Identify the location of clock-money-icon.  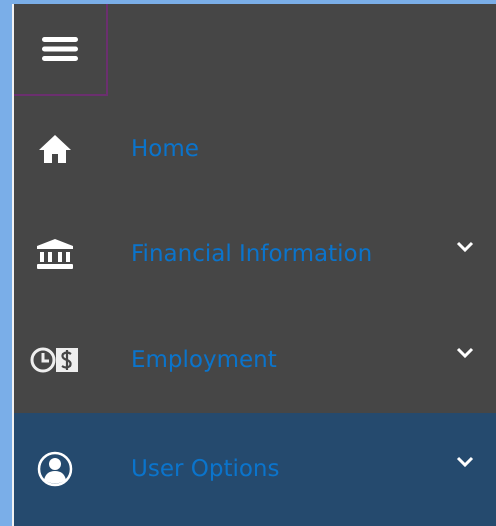
(55, 360).